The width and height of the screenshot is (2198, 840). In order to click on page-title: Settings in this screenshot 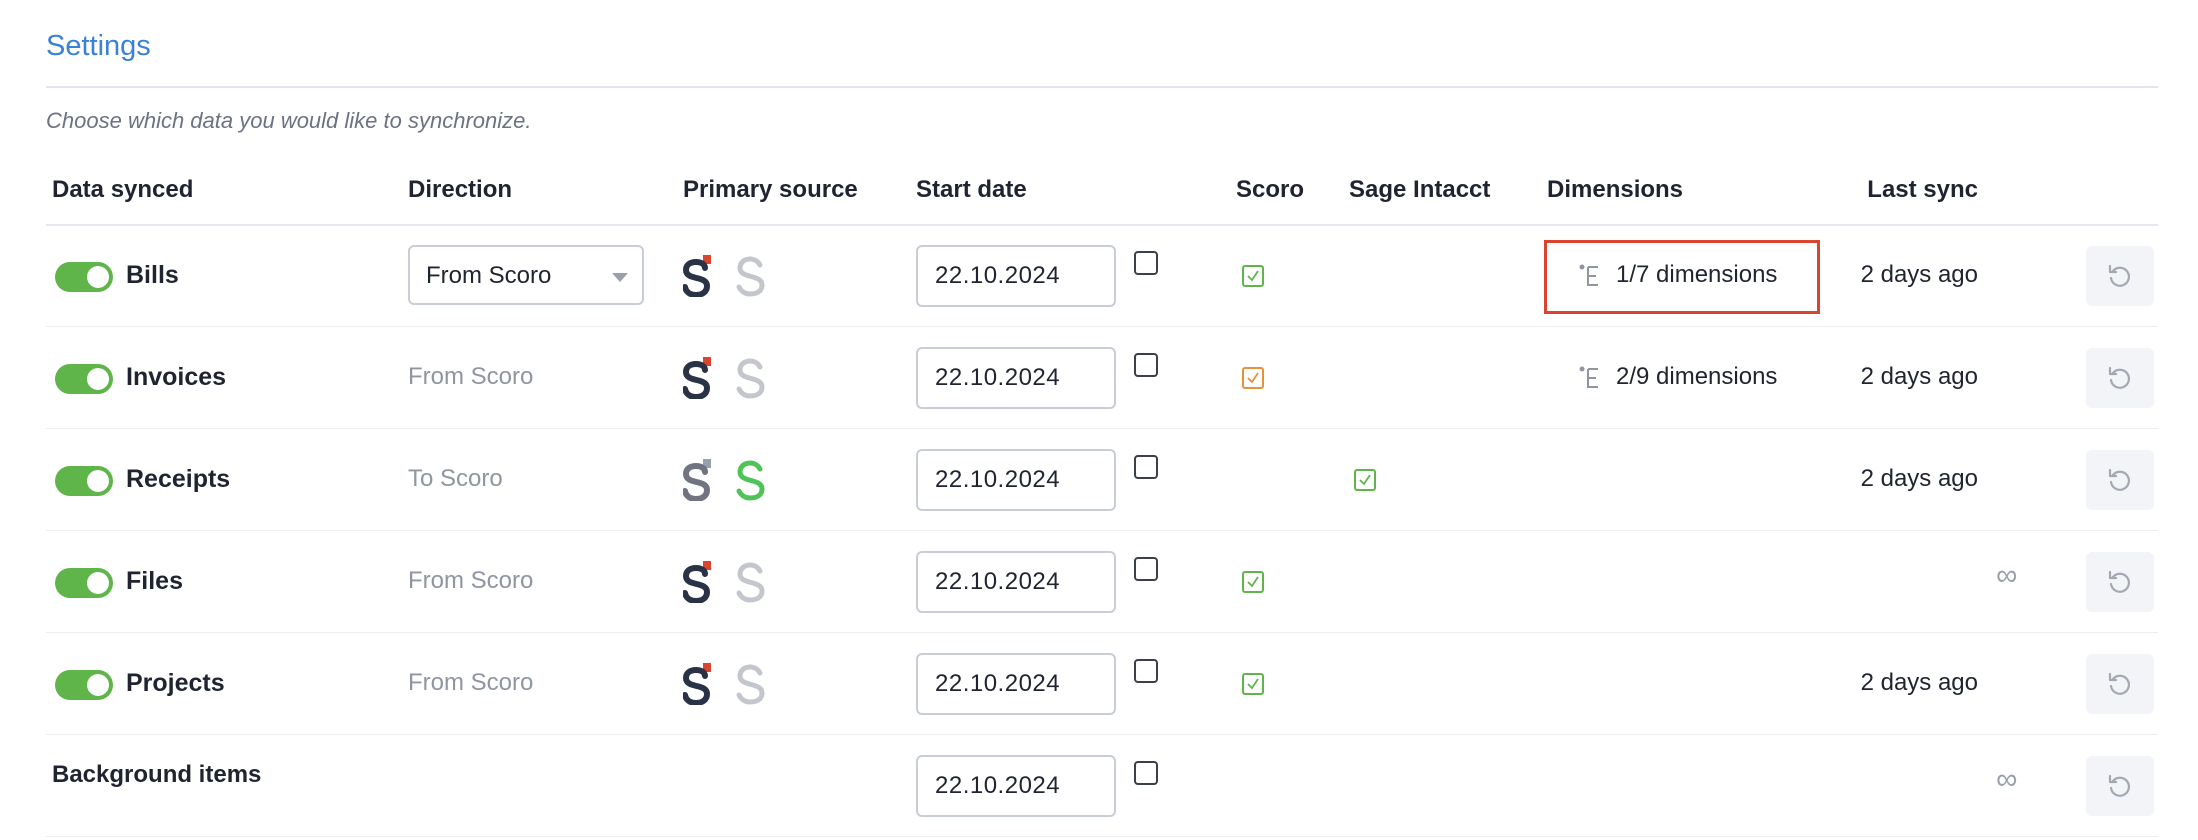, I will do `click(98, 46)`.